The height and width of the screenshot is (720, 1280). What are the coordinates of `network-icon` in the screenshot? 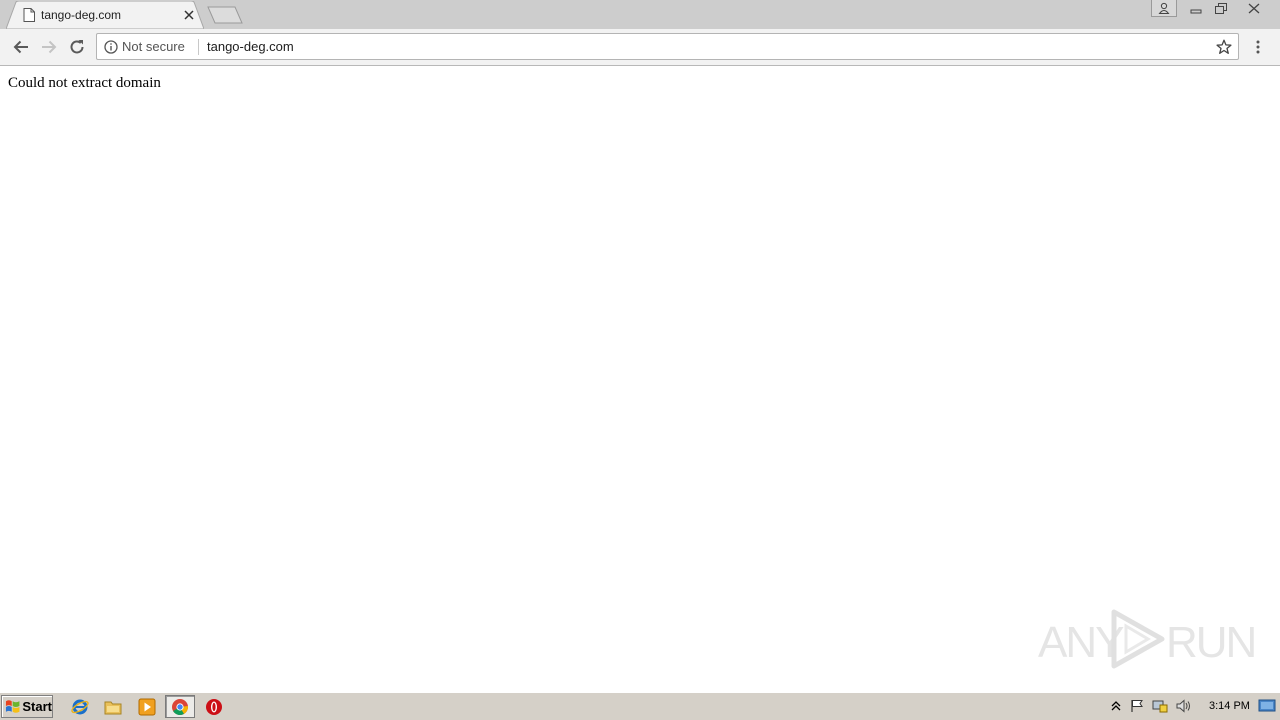 It's located at (1160, 706).